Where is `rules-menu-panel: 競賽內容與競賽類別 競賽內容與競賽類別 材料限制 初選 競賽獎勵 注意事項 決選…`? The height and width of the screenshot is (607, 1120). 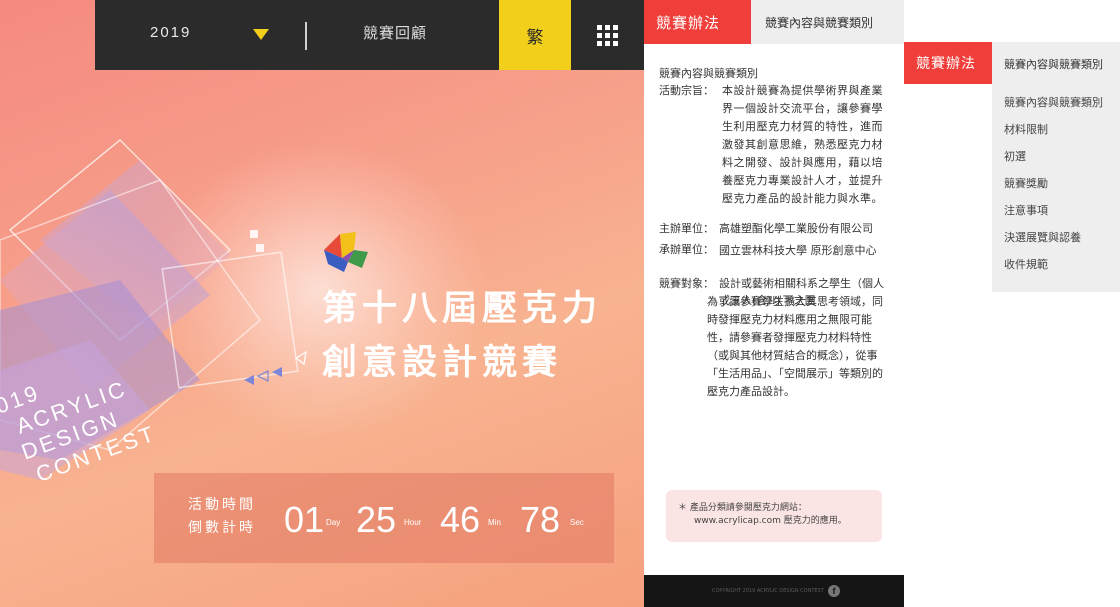
rules-menu-panel: 競賽內容與競賽類別 競賽內容與競賽類別 材料限制 初選 競賽獎勵 注意事項 決選… is located at coordinates (1056, 167).